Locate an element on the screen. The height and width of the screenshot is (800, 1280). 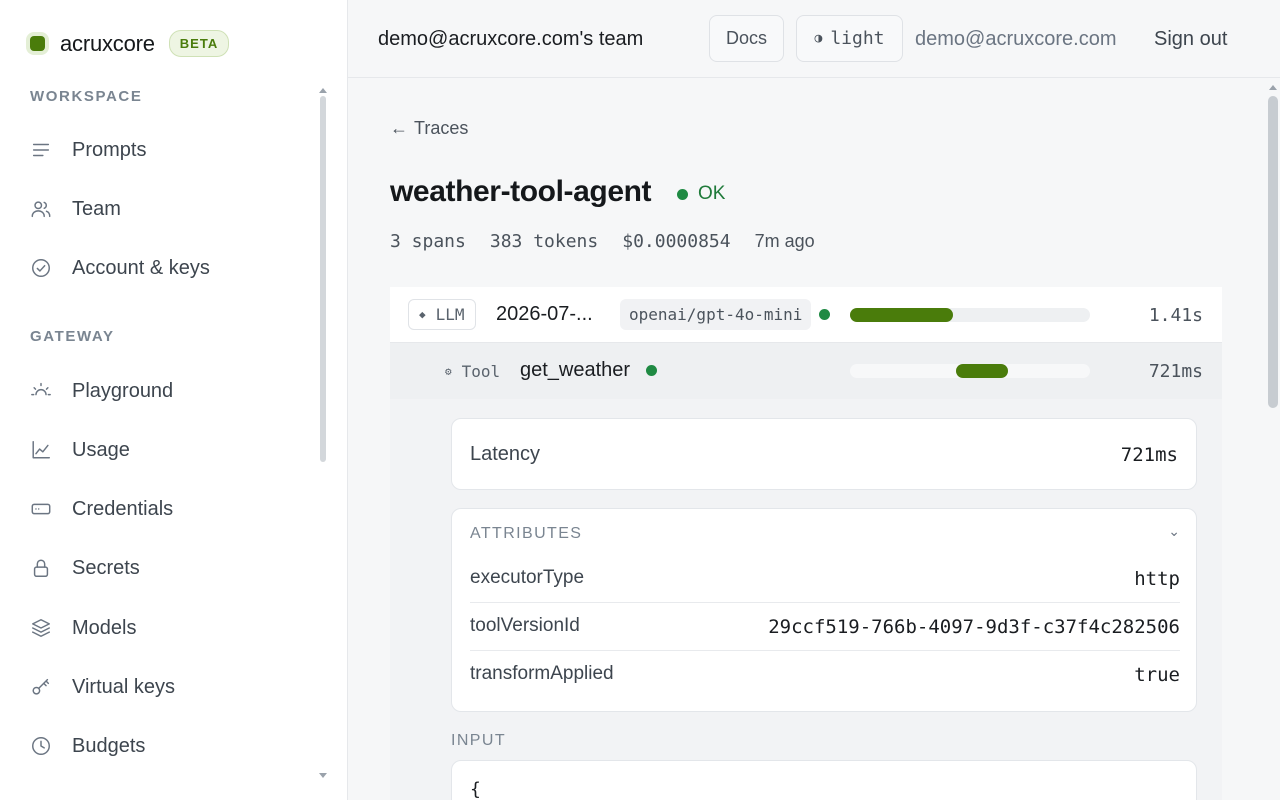
span-name: get_weather is located at coordinates (575, 370).